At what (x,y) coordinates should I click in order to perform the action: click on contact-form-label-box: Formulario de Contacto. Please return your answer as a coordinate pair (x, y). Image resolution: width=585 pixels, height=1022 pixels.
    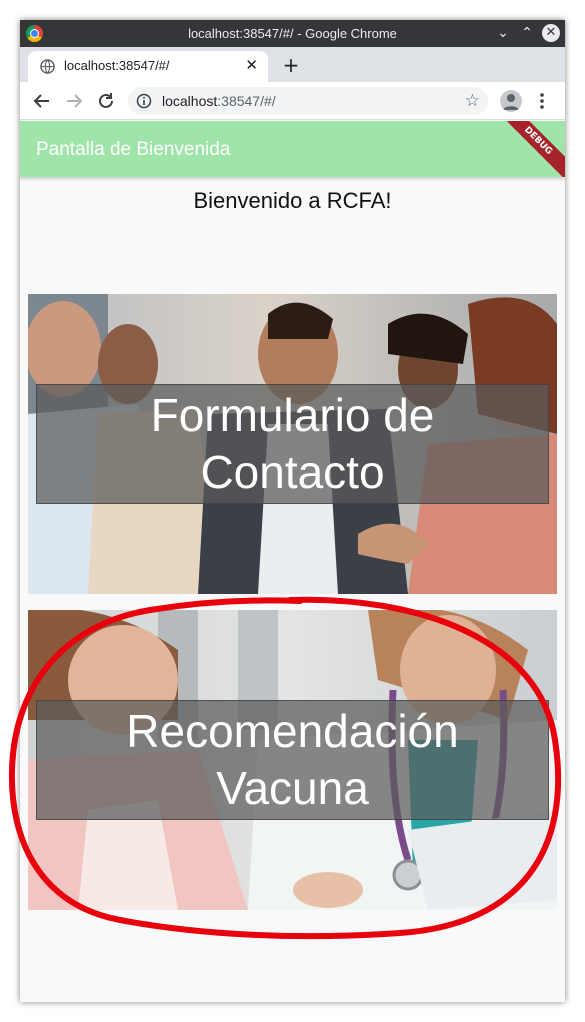
    Looking at the image, I should click on (292, 444).